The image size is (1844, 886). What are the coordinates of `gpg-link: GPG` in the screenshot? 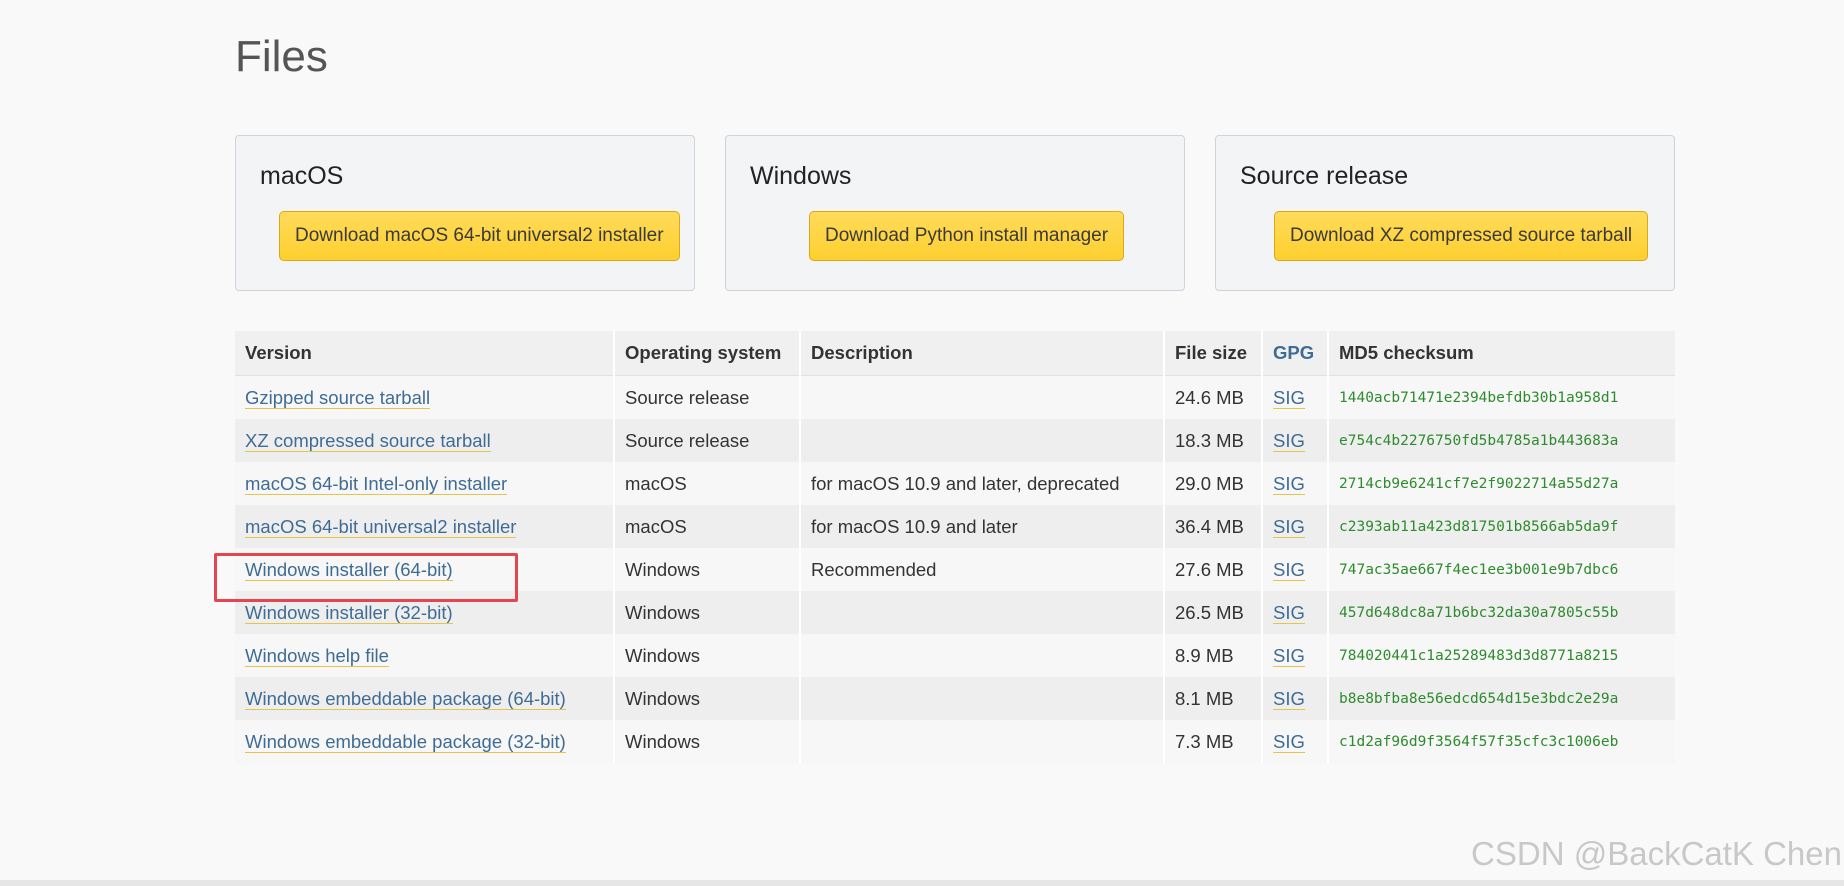 It's located at (1293, 352).